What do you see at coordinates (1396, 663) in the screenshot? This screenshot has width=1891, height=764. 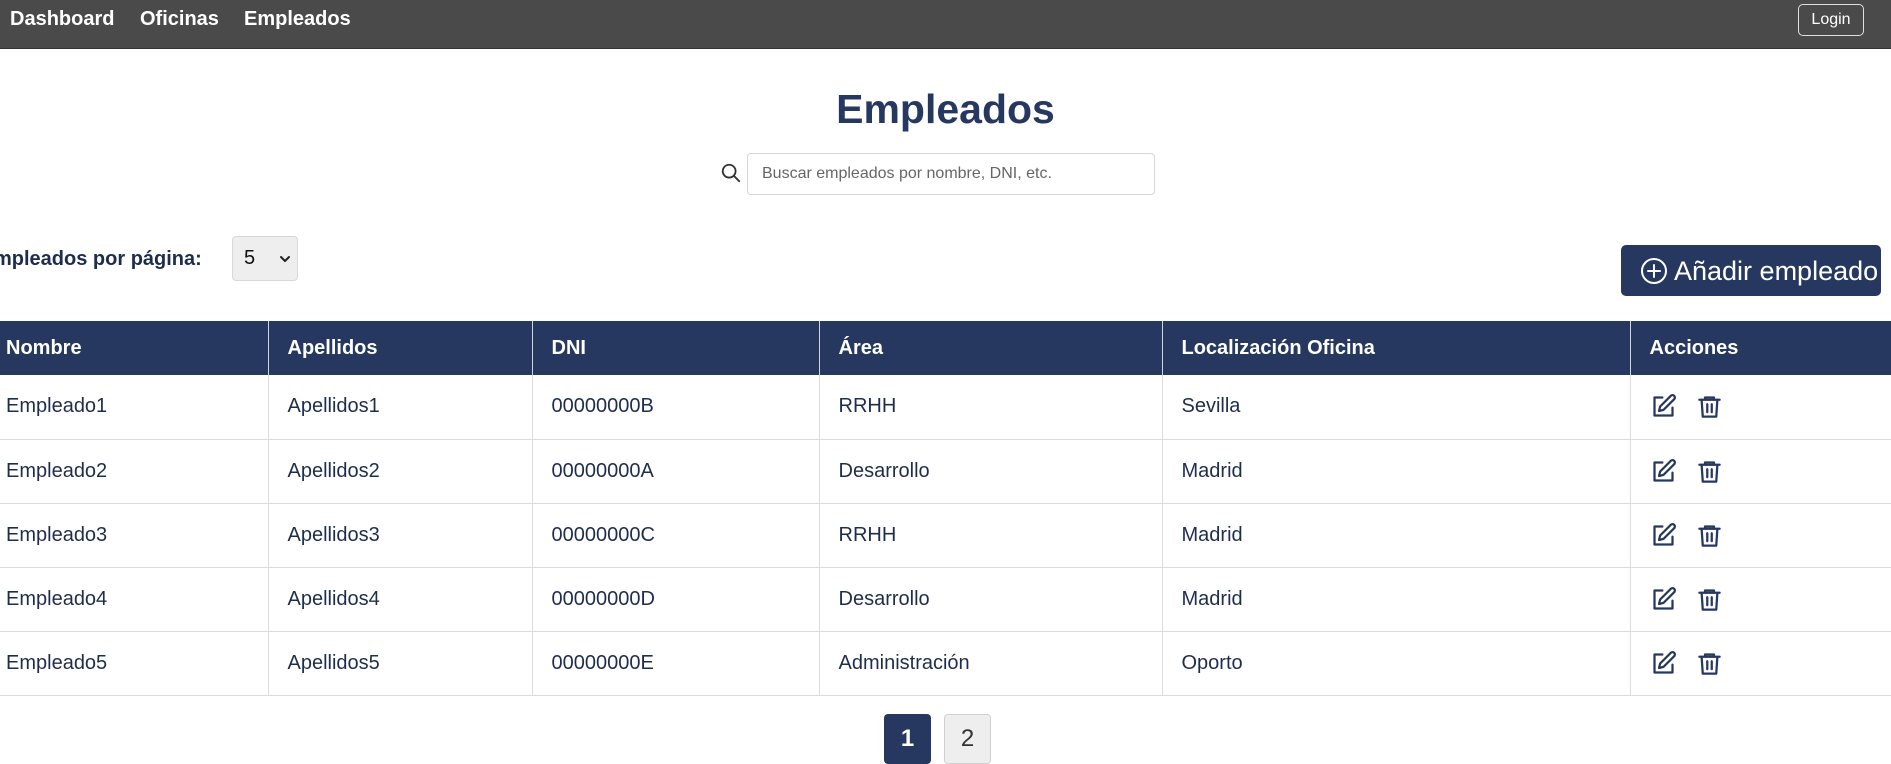 I see `cell-localizacion: Oporto` at bounding box center [1396, 663].